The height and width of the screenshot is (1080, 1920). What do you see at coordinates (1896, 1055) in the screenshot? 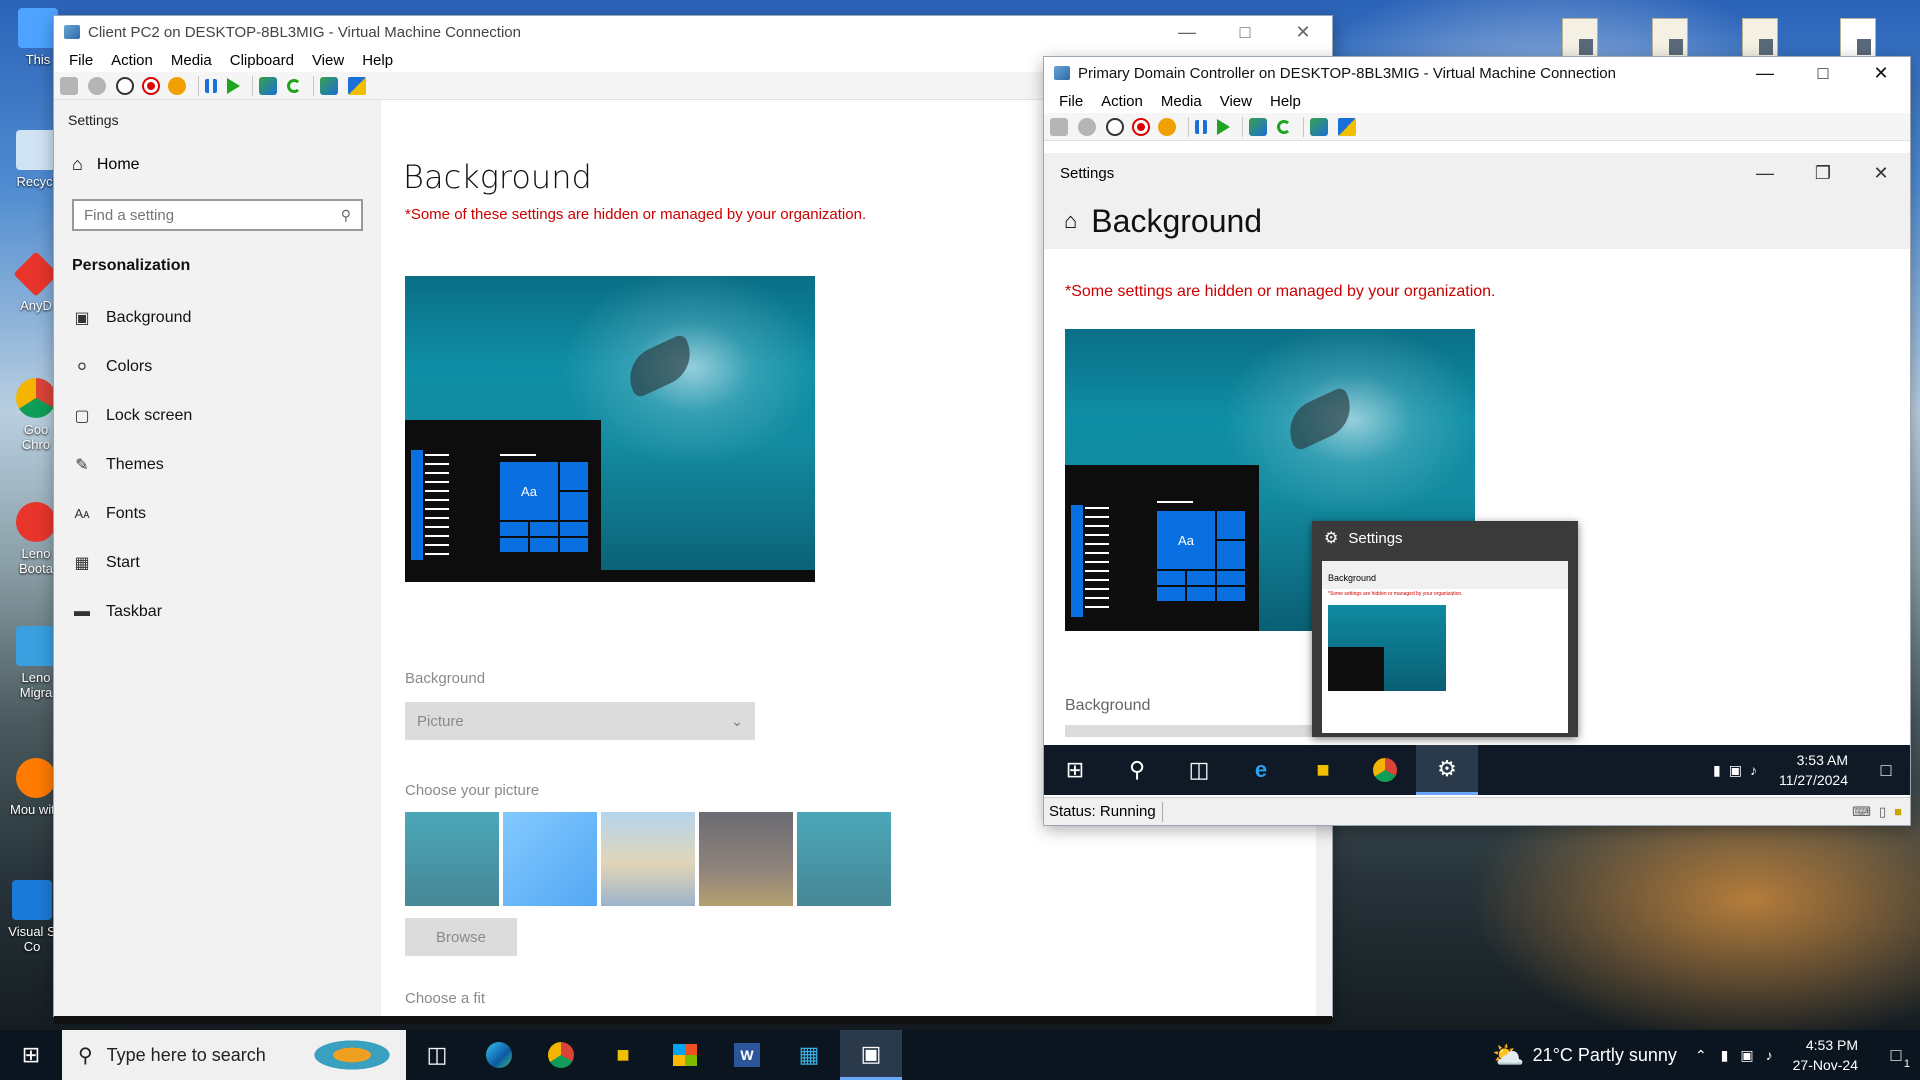
I see `notifications-icon: □ 1` at bounding box center [1896, 1055].